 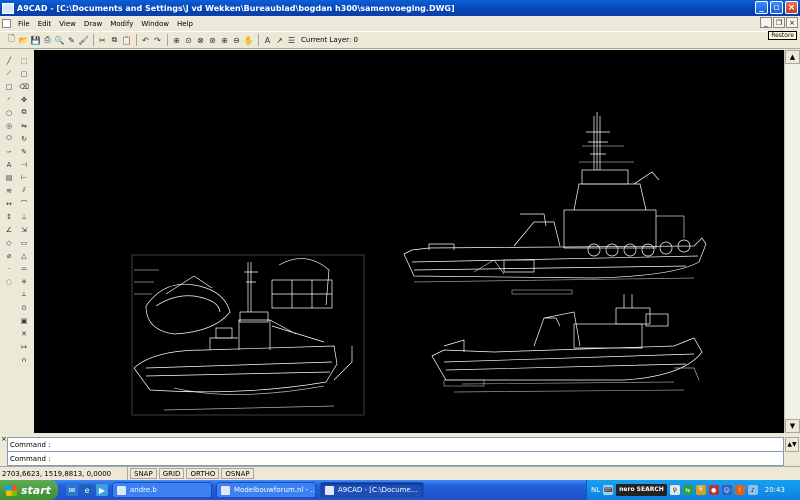 I want to click on properties-icon: ▣, so click(x=24, y=320).